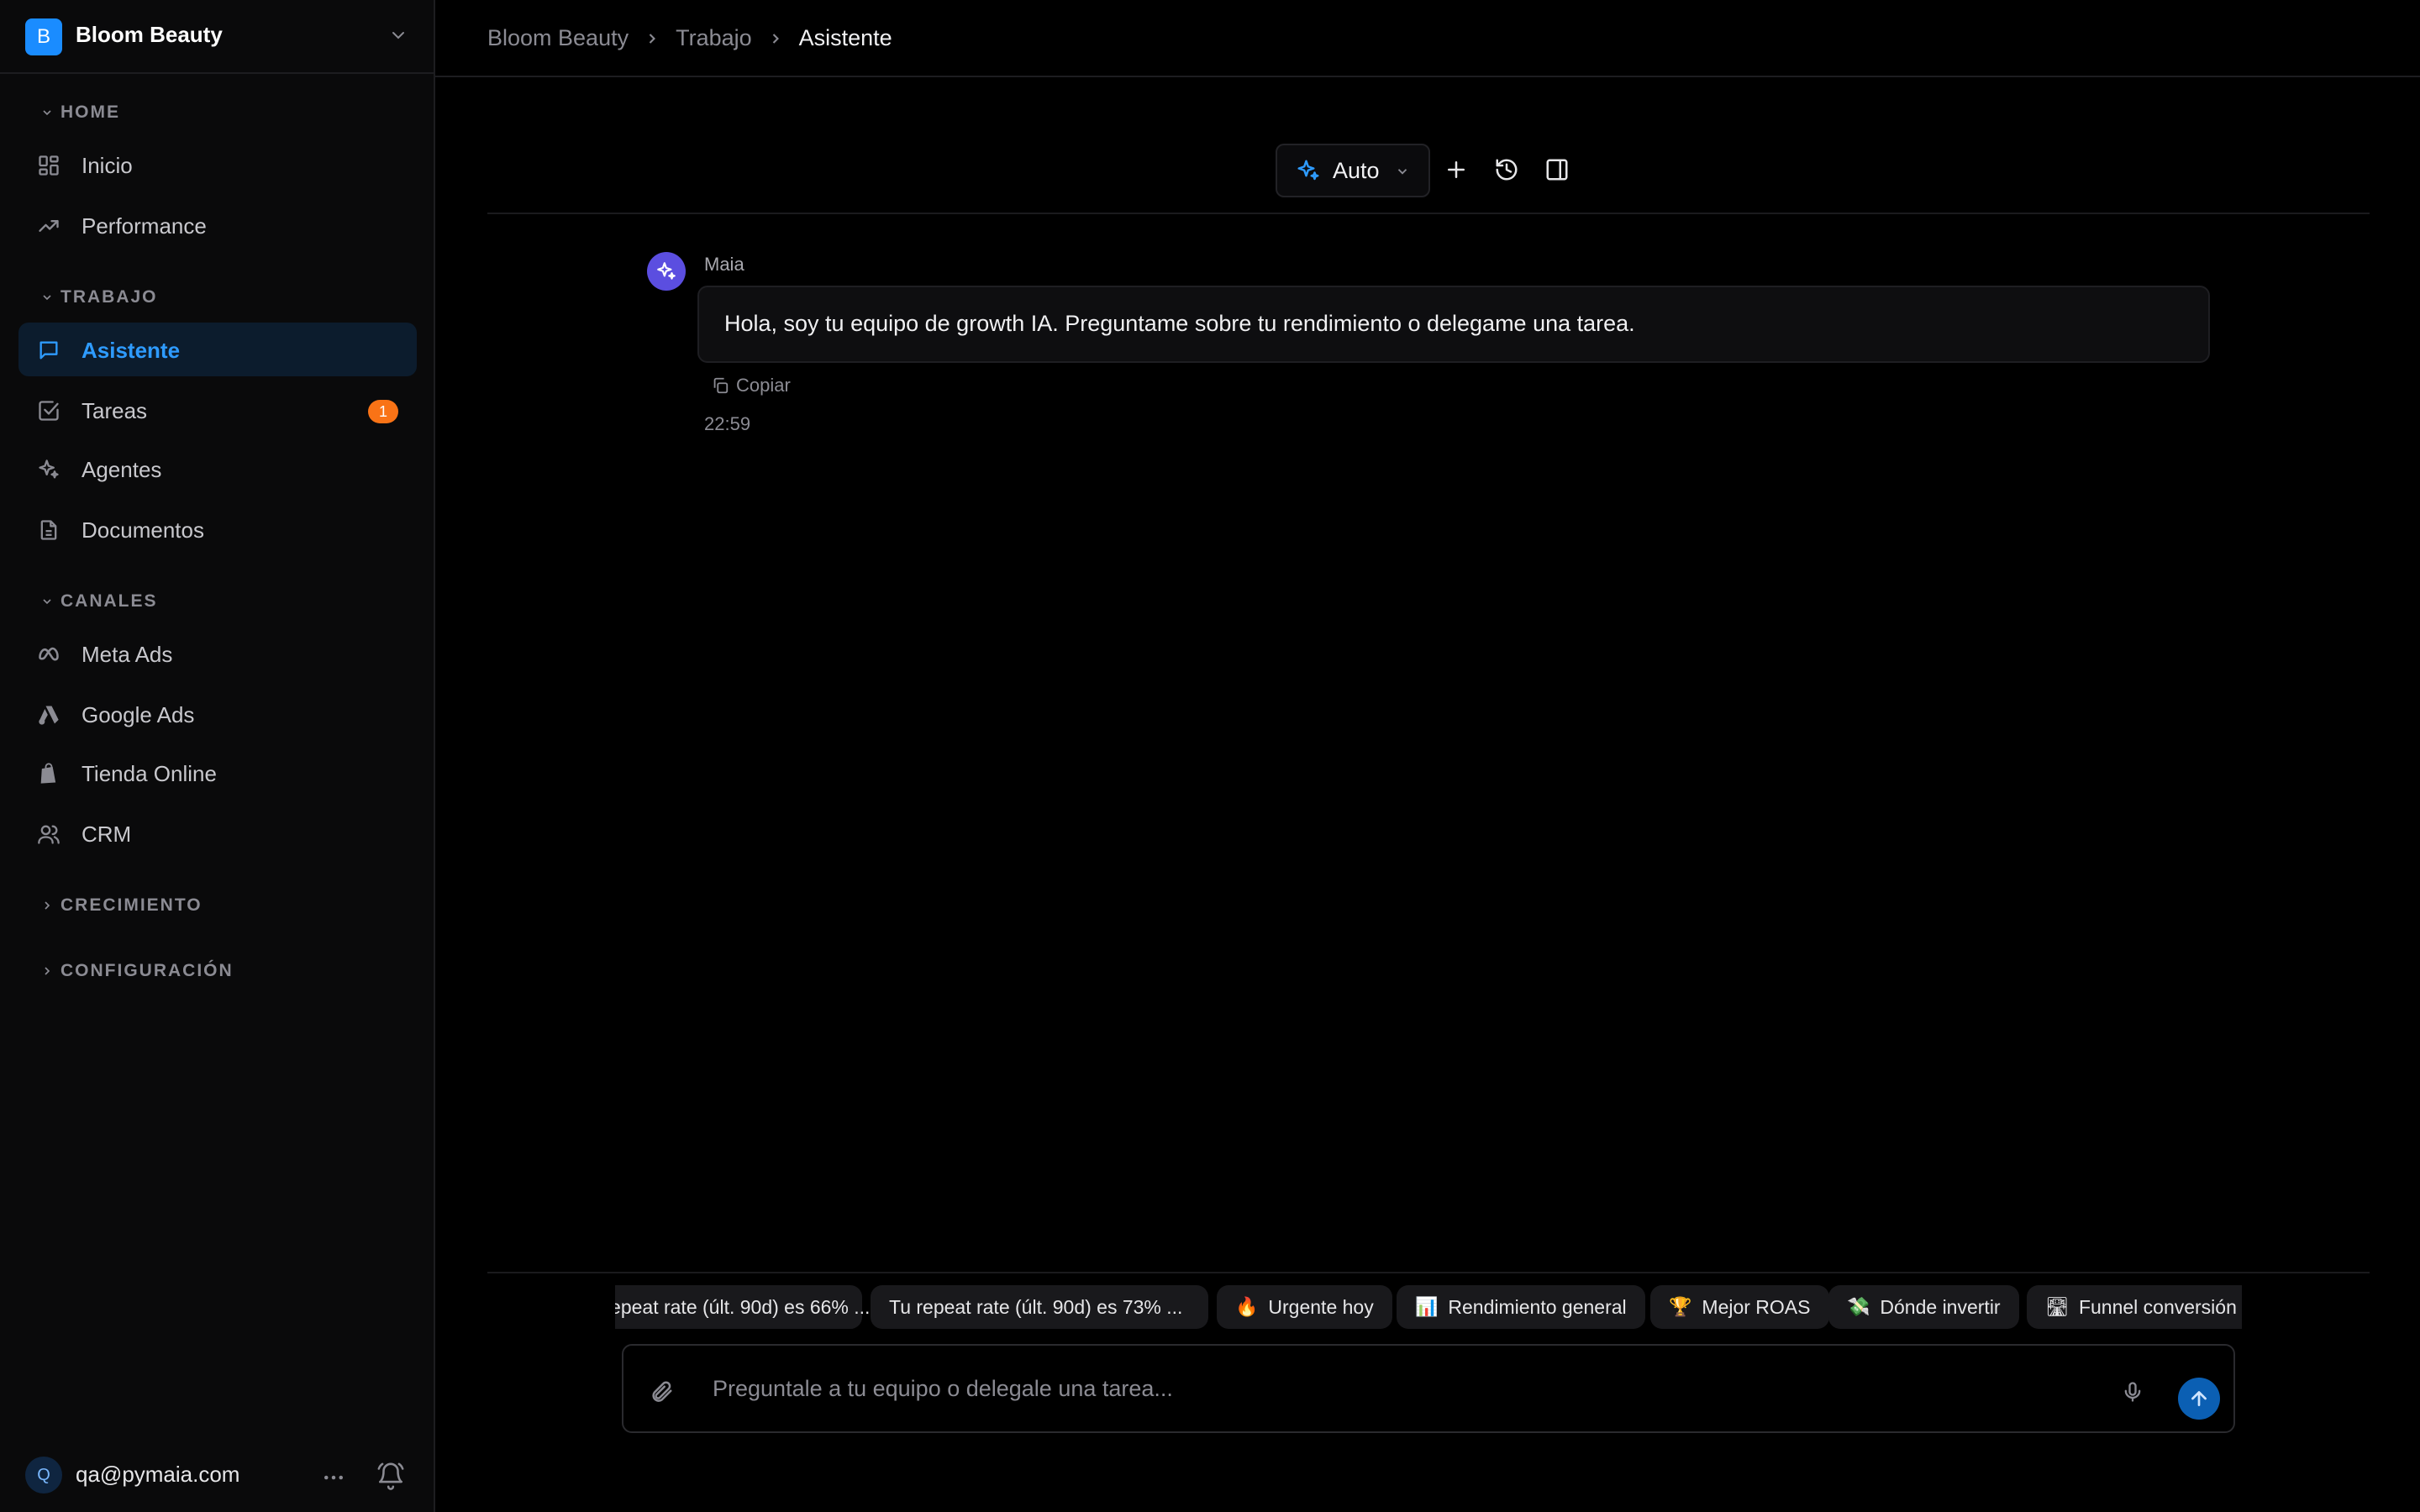  Describe the element at coordinates (2057, 1306) in the screenshot. I see `road-icon: 🛣` at that location.